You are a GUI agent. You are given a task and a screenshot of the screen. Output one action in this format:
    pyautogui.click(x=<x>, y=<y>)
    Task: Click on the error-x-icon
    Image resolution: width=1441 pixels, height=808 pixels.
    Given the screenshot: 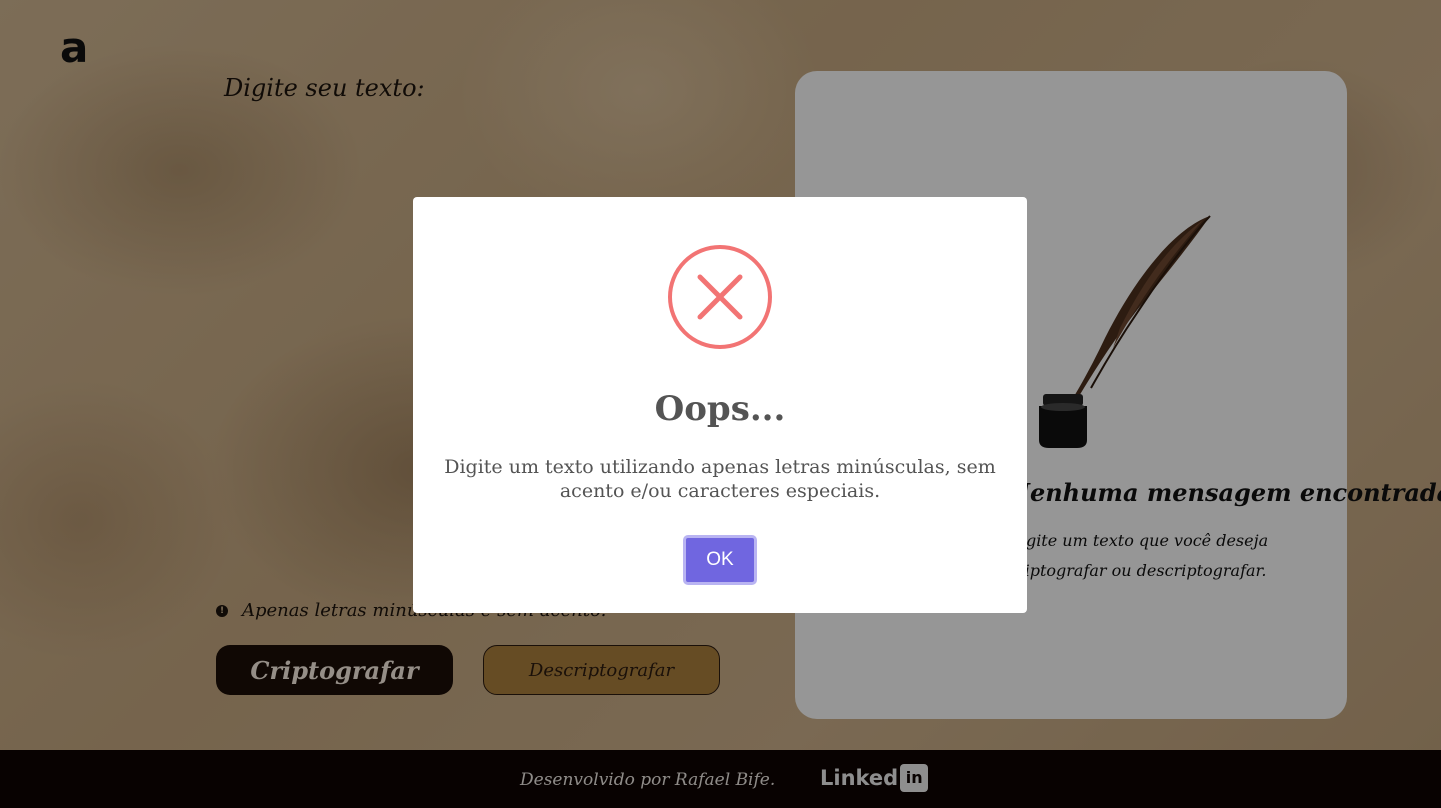 What is the action you would take?
    pyautogui.click(x=720, y=297)
    